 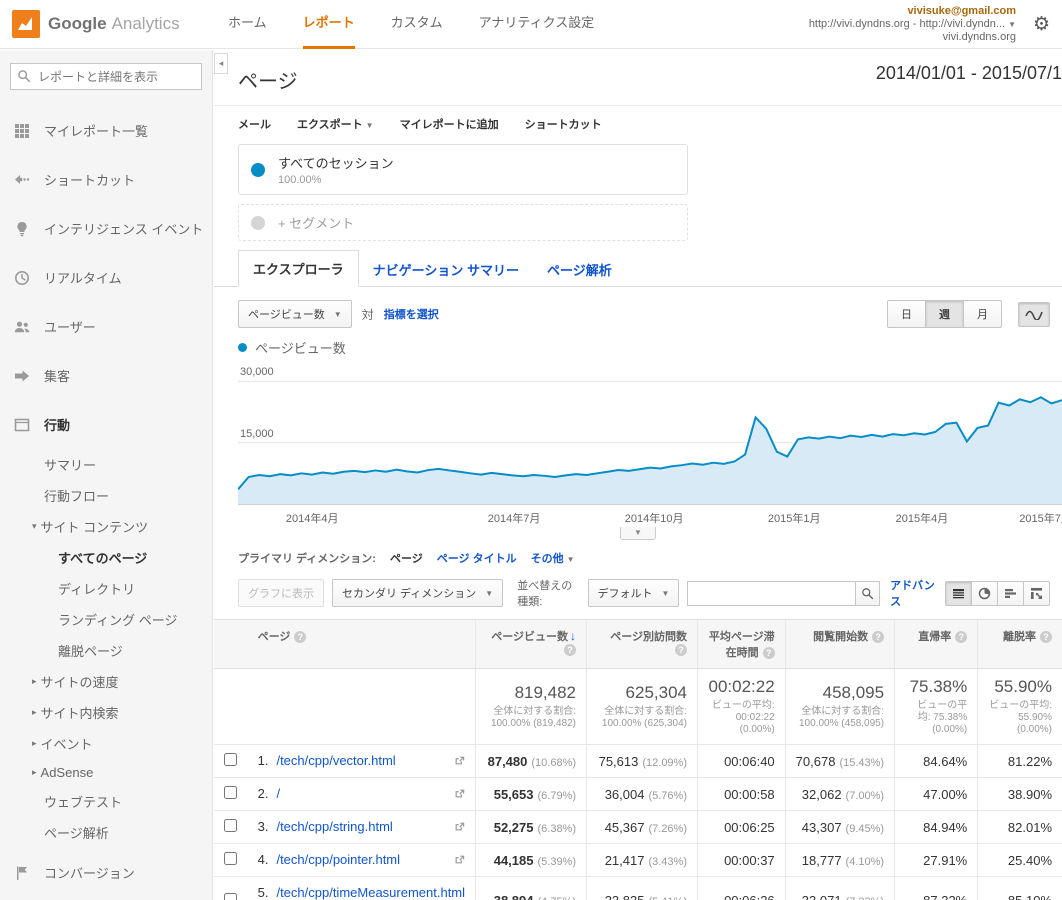 What do you see at coordinates (106, 557) in the screenshot?
I see `sidebar-item-all-pages: すべてのページ` at bounding box center [106, 557].